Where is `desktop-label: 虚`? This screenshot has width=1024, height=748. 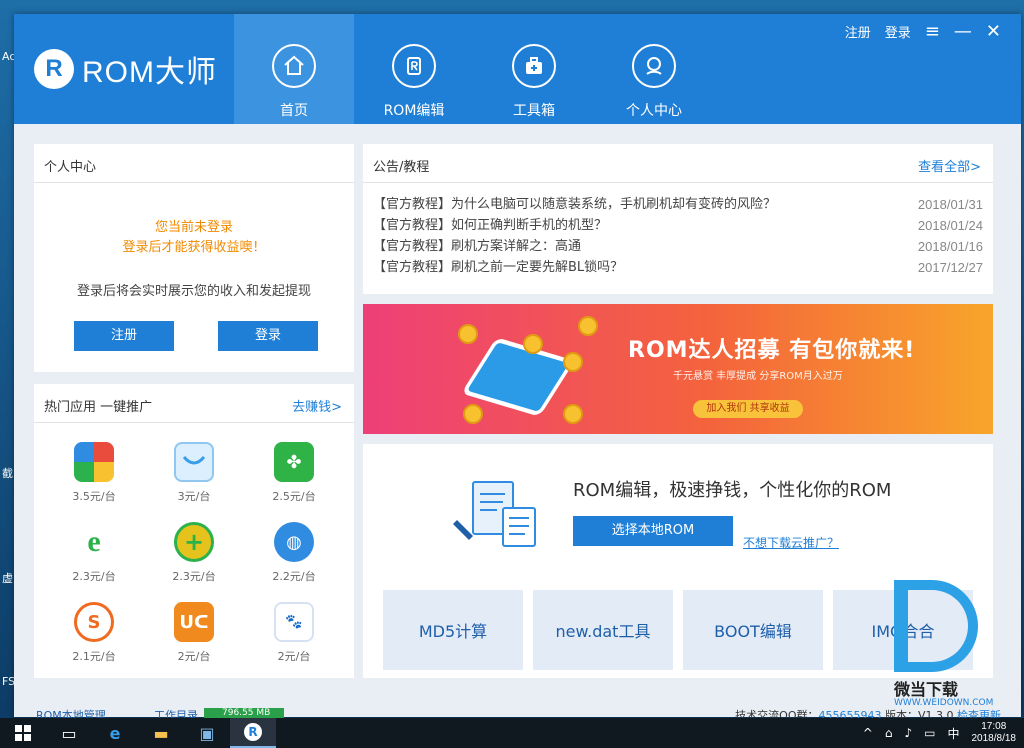
desktop-label: 虚 is located at coordinates (7, 578).